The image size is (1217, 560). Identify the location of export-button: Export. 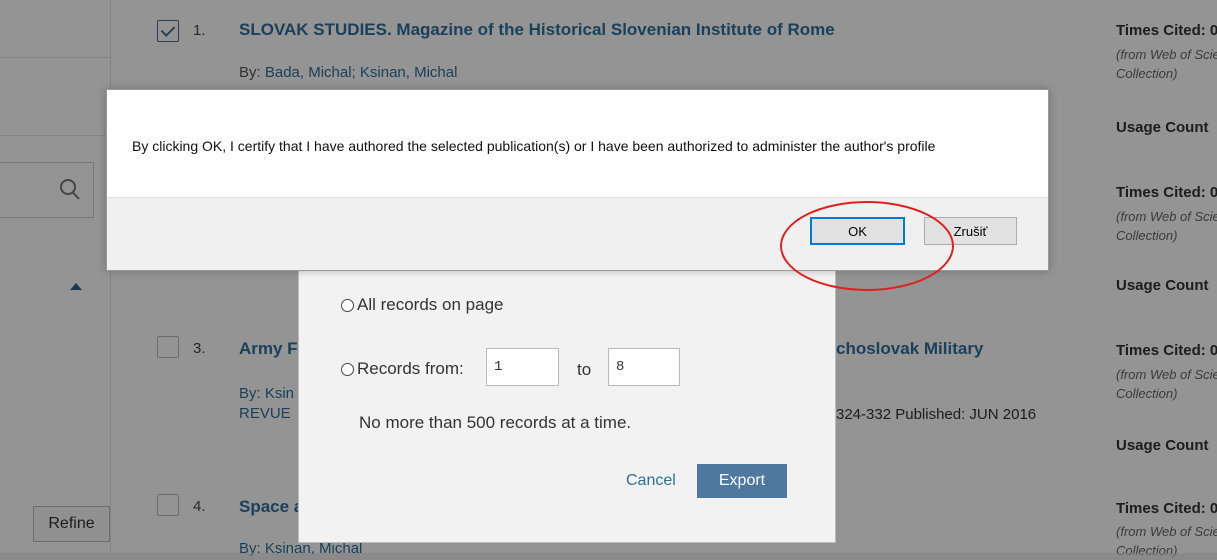
(742, 481).